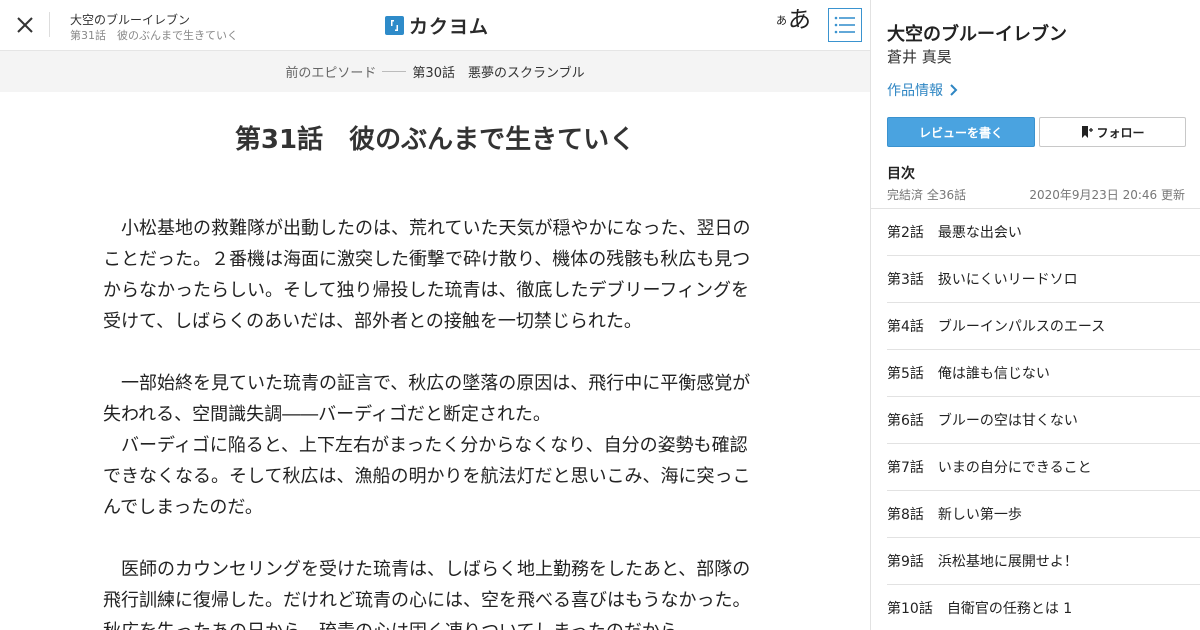 Image resolution: width=1200 pixels, height=630 pixels. Describe the element at coordinates (428, 623) in the screenshot. I see `body-paragraph: 秋広を失ったあの日から、琉青の心は固く凍りついてしまったのだから。` at that location.